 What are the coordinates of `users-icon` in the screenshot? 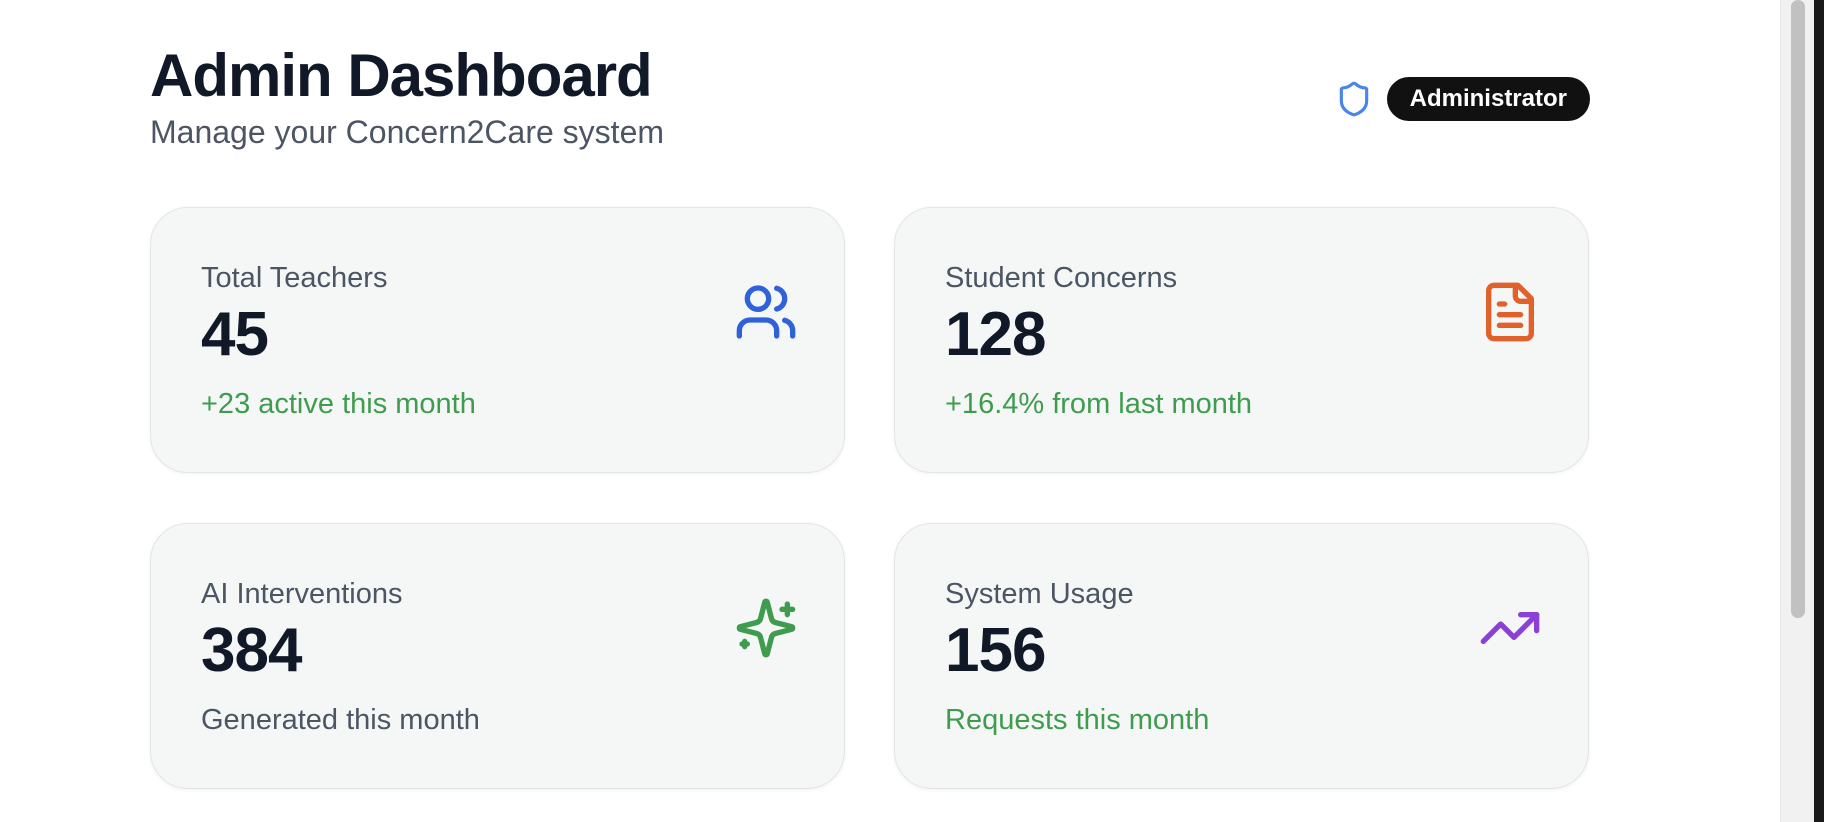 It's located at (766, 312).